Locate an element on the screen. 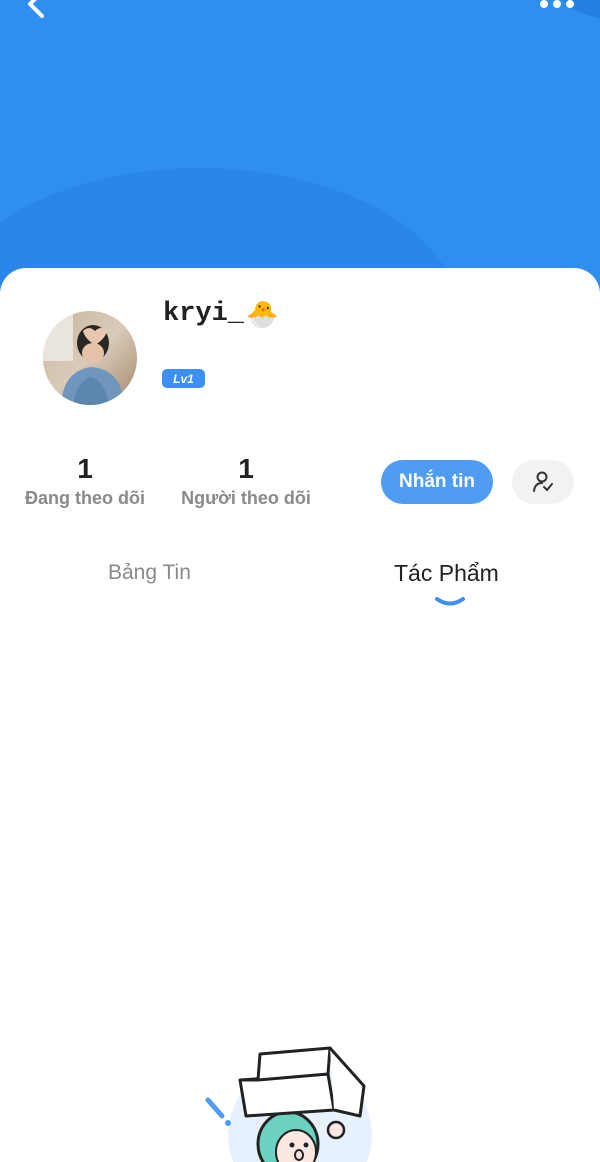 The width and height of the screenshot is (600, 1162). message-button: Nhắn tin is located at coordinates (437, 482).